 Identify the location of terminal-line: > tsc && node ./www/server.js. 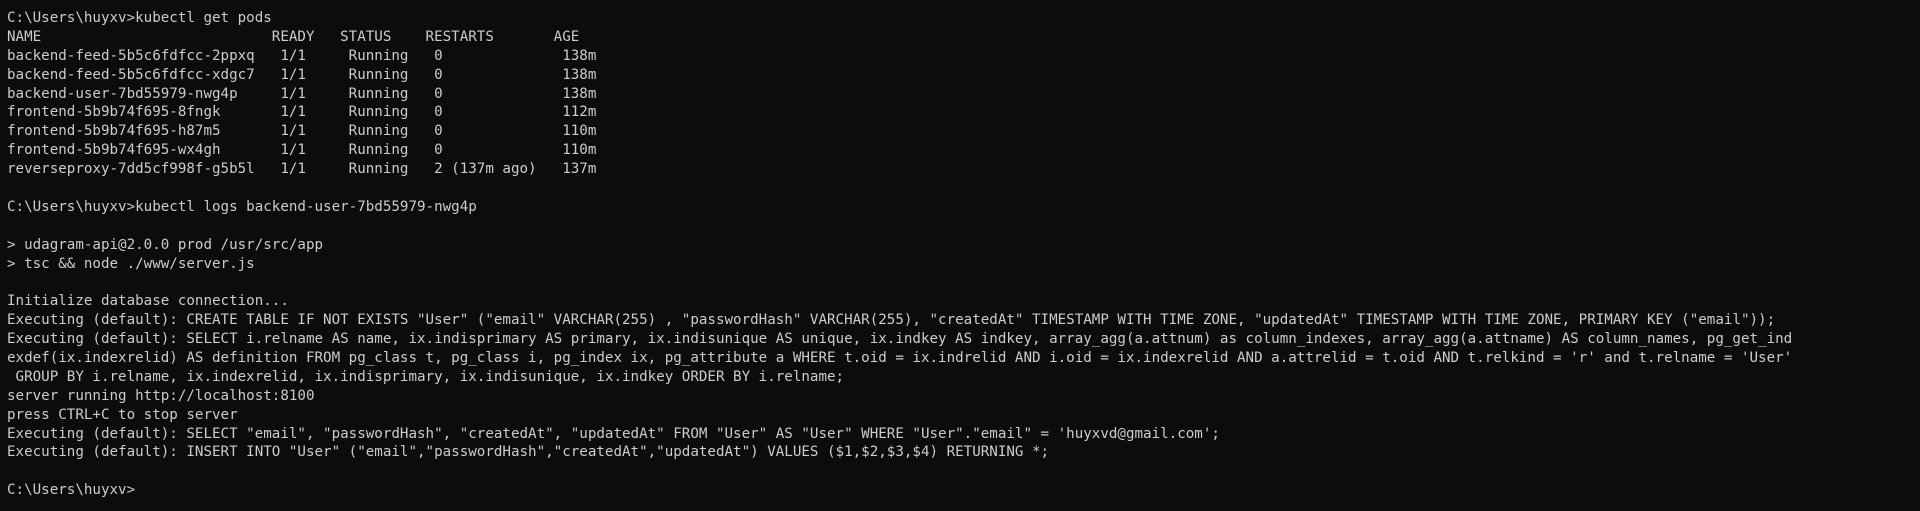
(131, 263).